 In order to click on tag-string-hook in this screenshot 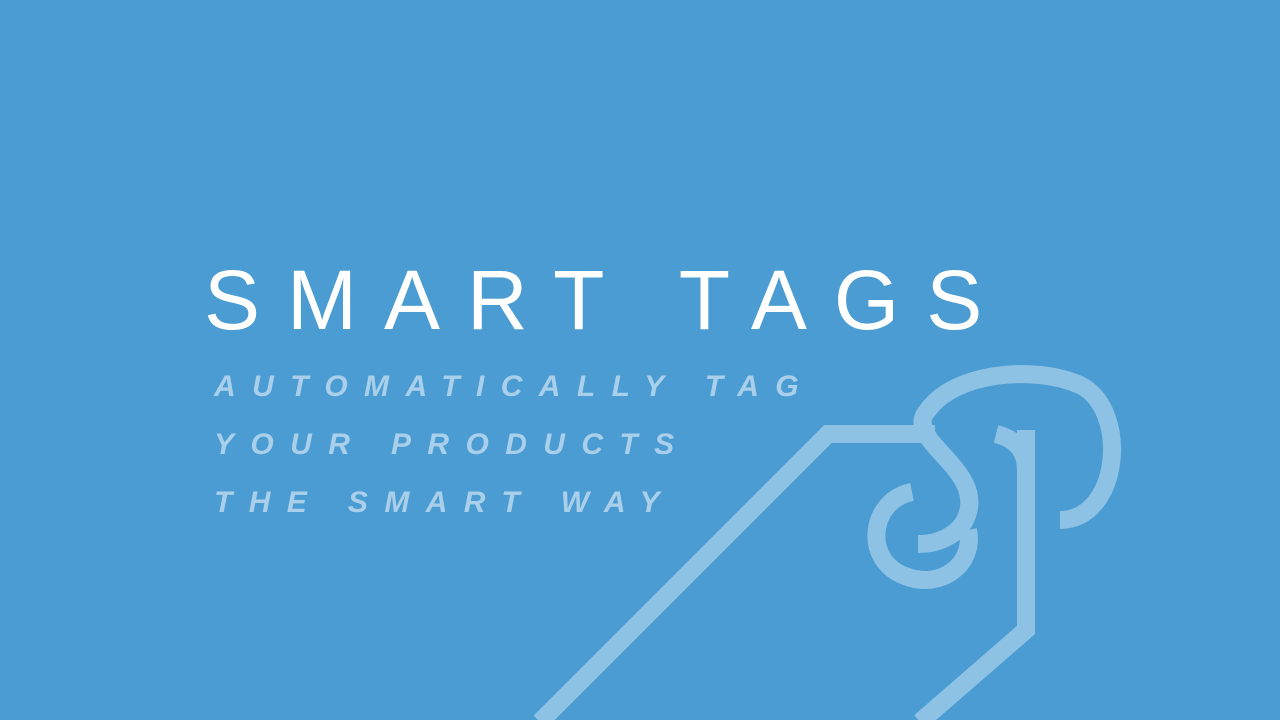, I will do `click(1014, 448)`.